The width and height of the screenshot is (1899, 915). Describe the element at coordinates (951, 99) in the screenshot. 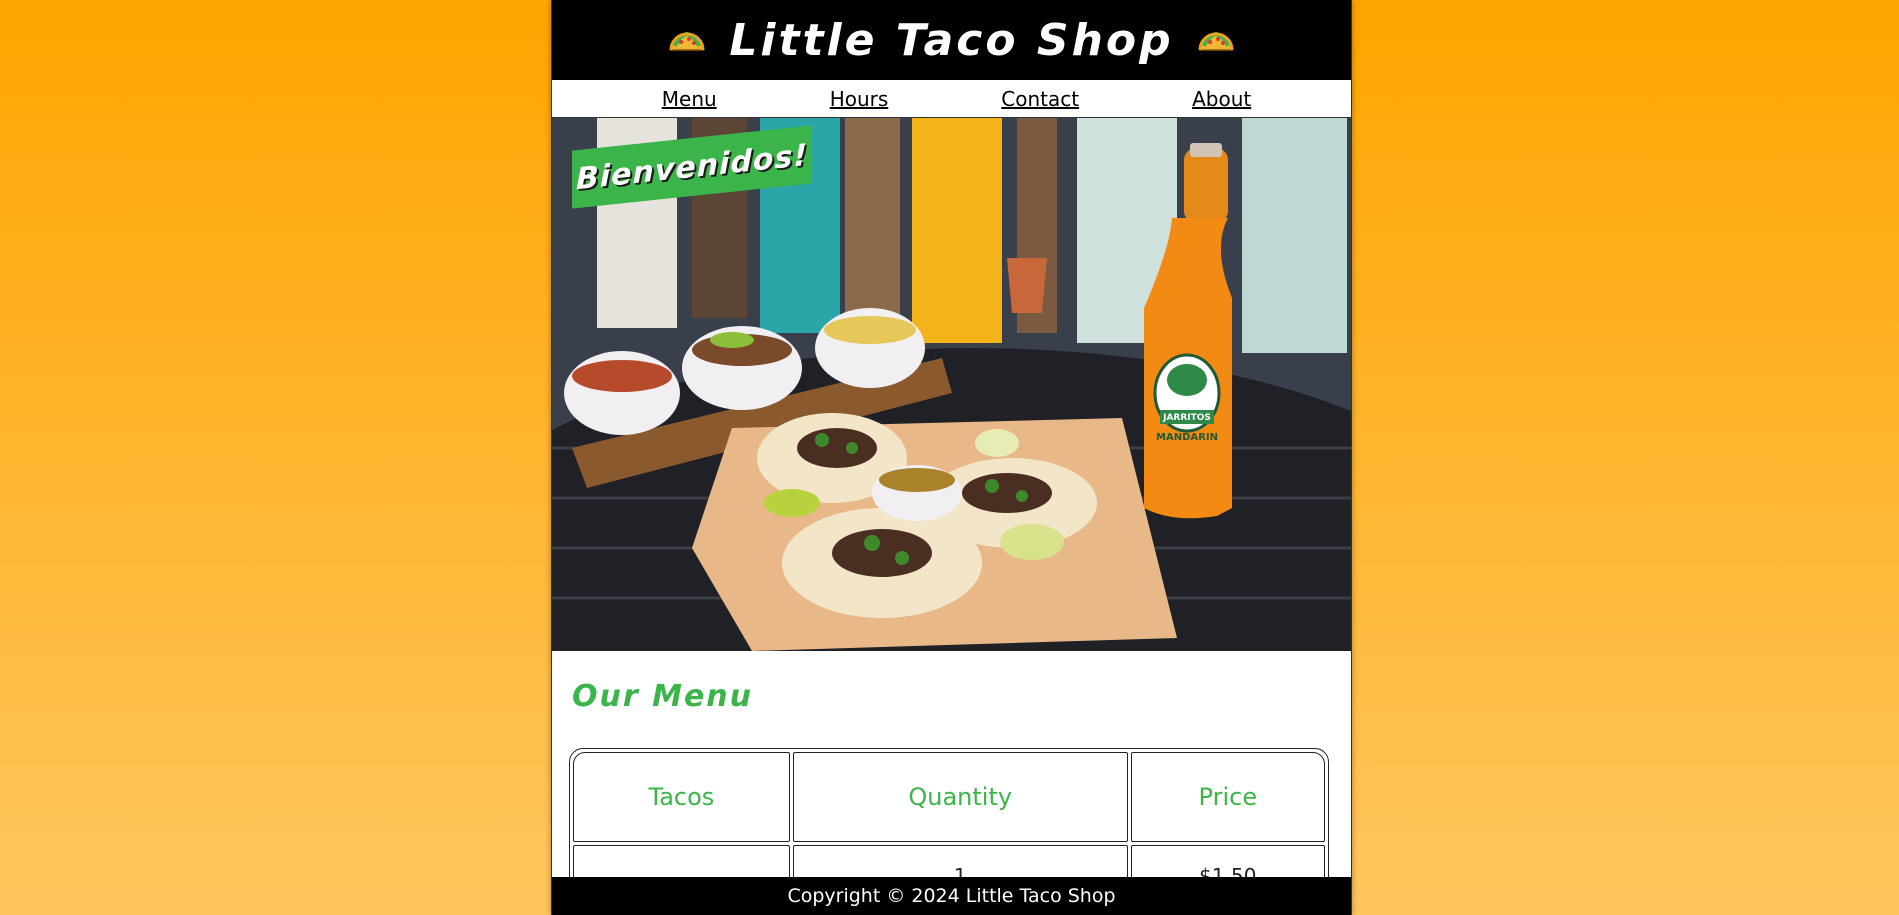

I see `main-nav: Menu Hours Contact About` at that location.